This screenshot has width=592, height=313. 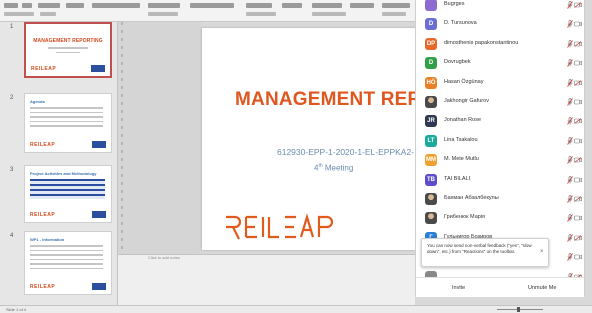 What do you see at coordinates (16, 309) in the screenshot?
I see `slide-counter: Slide 1 of 4` at bounding box center [16, 309].